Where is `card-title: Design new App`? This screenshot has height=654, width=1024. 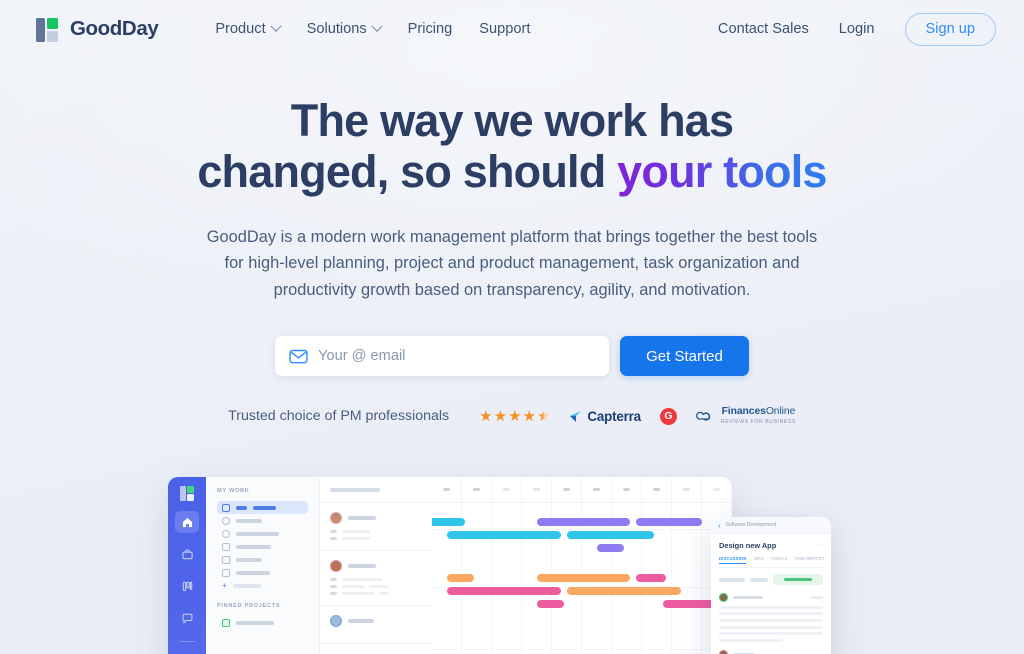
card-title: Design new App is located at coordinates (748, 545).